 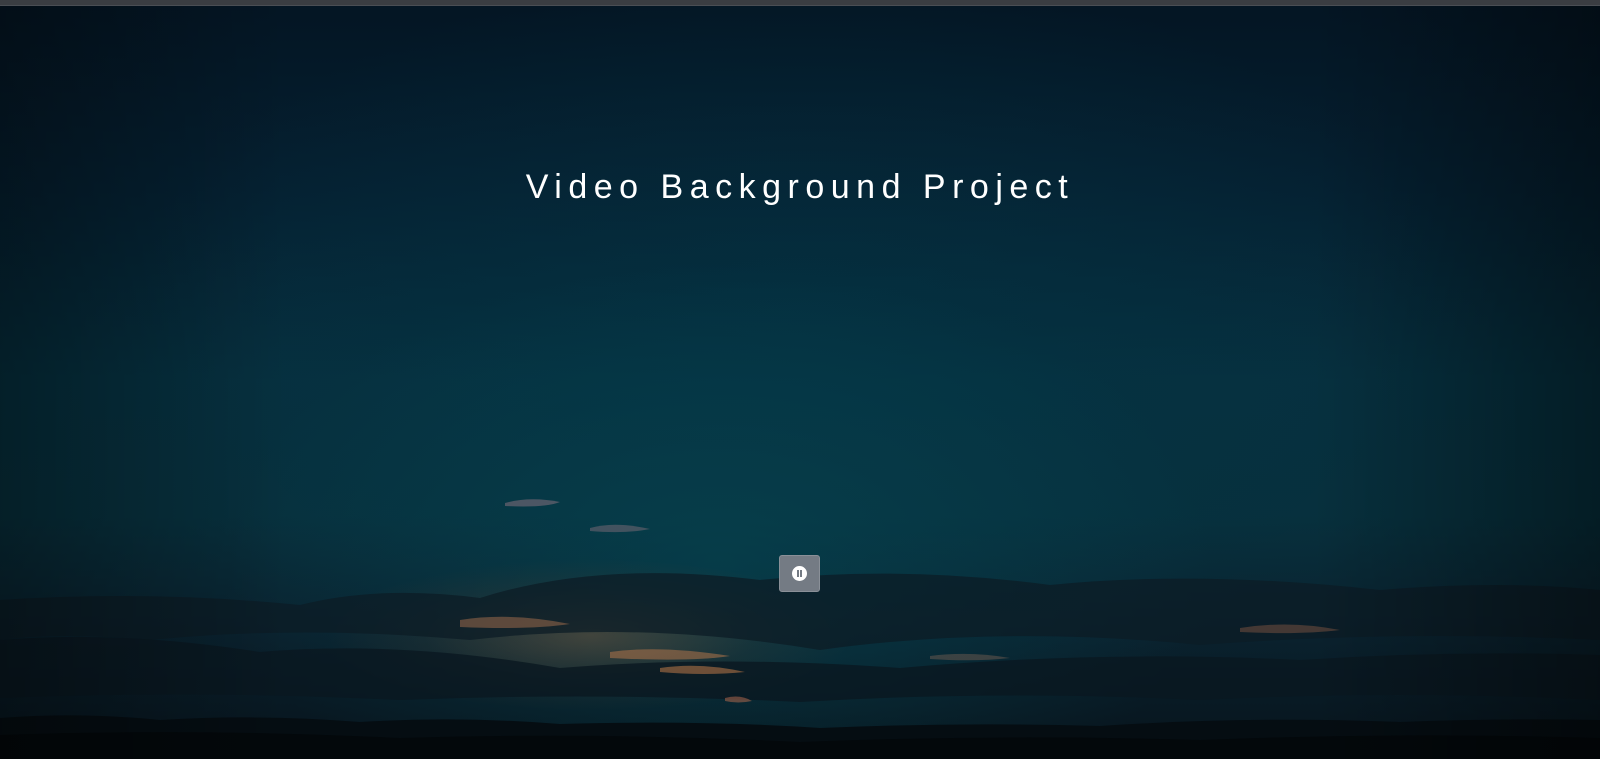 What do you see at coordinates (800, 187) in the screenshot?
I see `page-title: Video Background Project` at bounding box center [800, 187].